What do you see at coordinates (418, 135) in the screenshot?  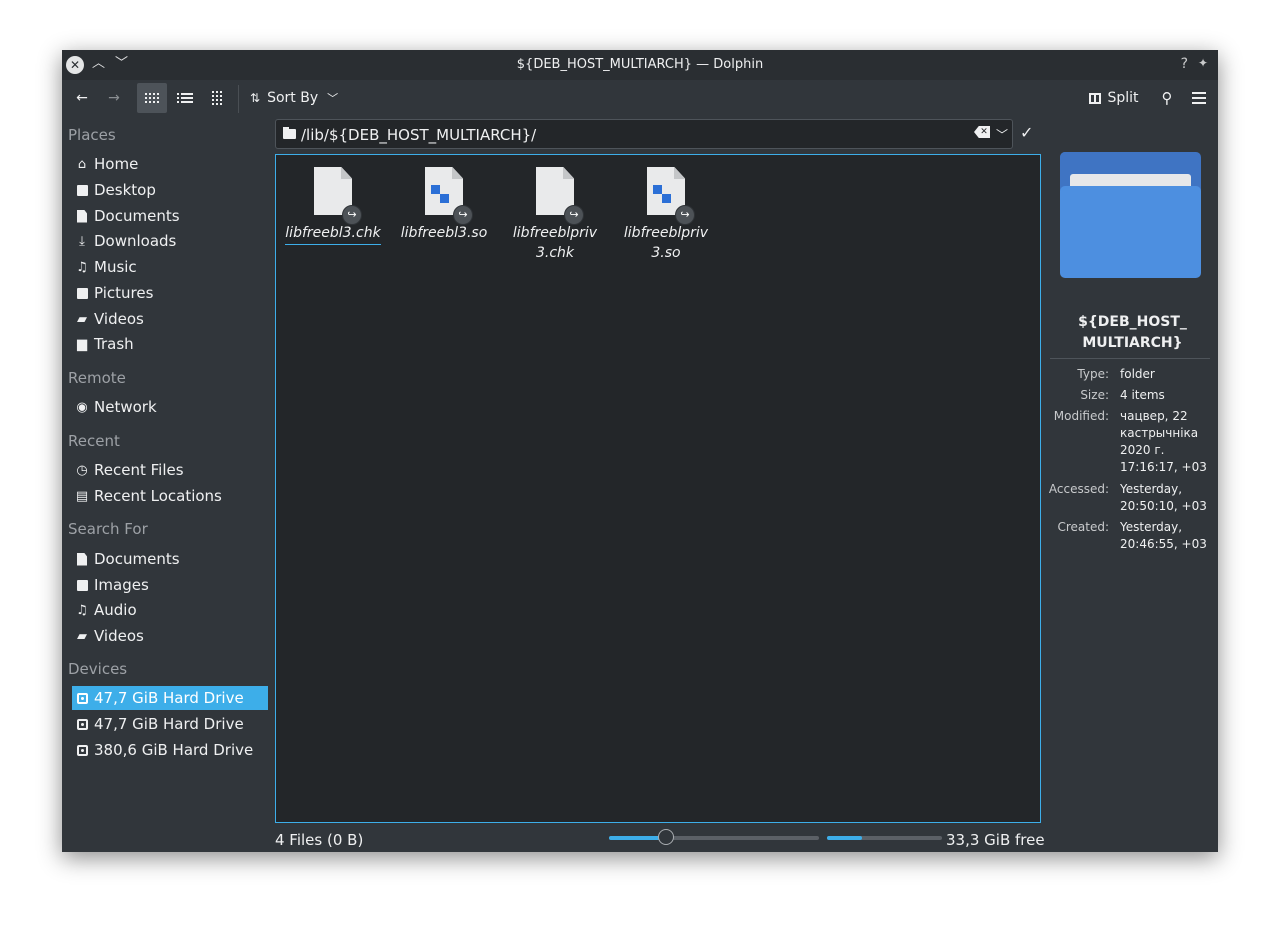 I see `location-path-input: /lib/${DEB_HOST_MULTIARCH}/` at bounding box center [418, 135].